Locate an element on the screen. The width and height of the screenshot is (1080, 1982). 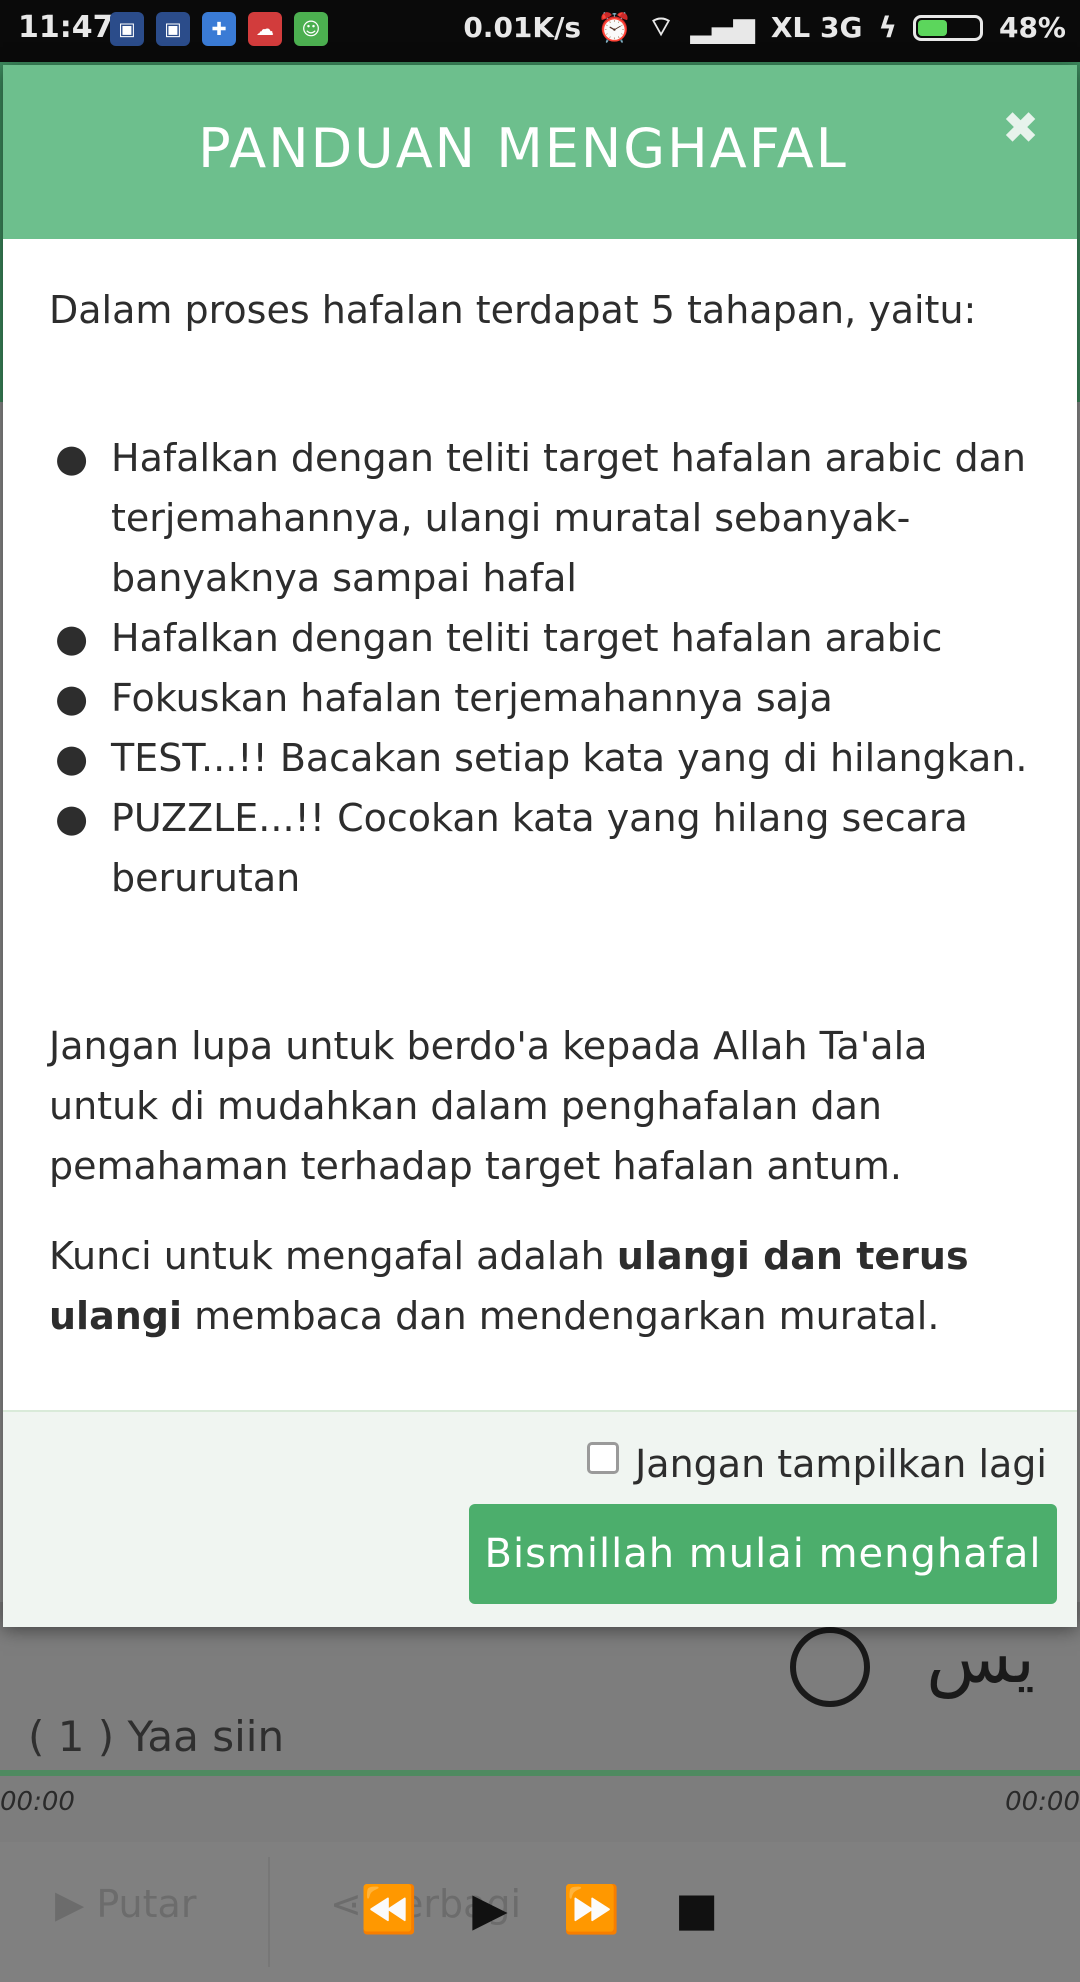
android-app-icon: ☺ is located at coordinates (311, 29).